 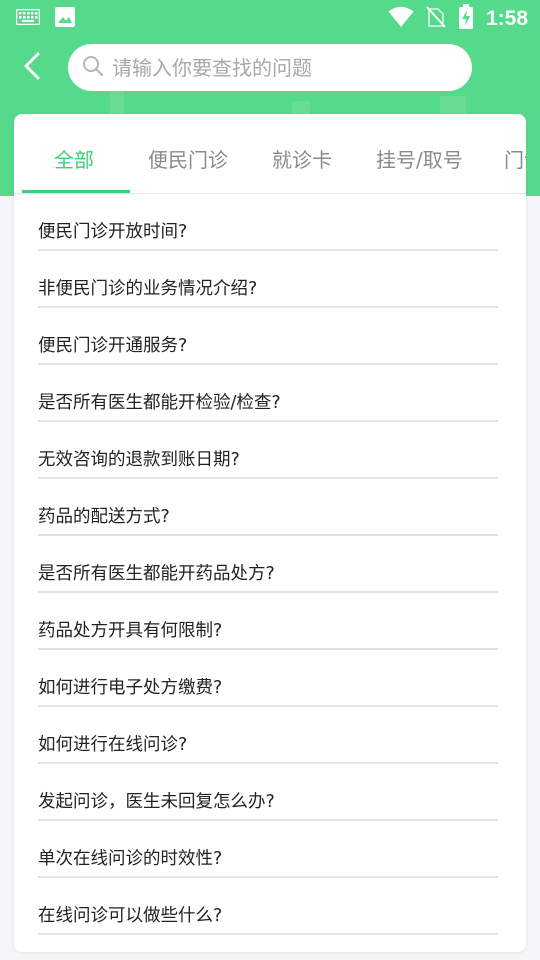 I want to click on divider, so click(x=268, y=934).